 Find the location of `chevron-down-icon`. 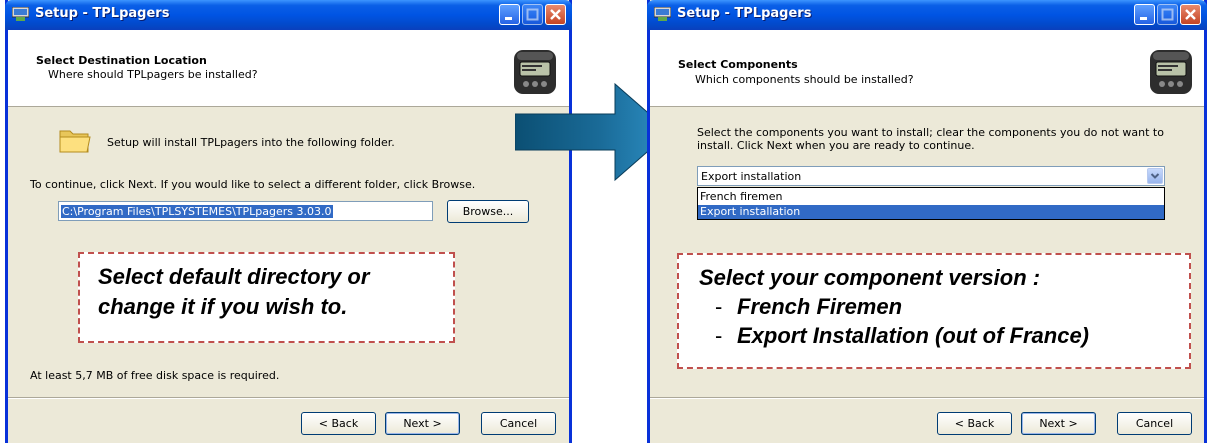

chevron-down-icon is located at coordinates (1155, 176).